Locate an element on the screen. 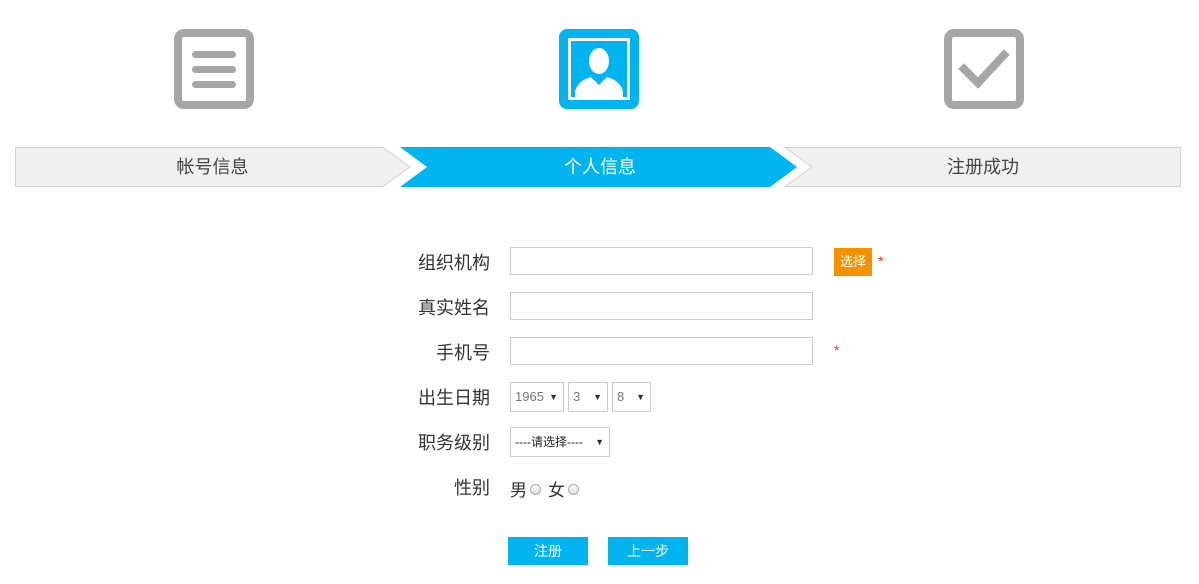 Image resolution: width=1199 pixels, height=584 pixels. gender-option-male: 男 is located at coordinates (525, 488).